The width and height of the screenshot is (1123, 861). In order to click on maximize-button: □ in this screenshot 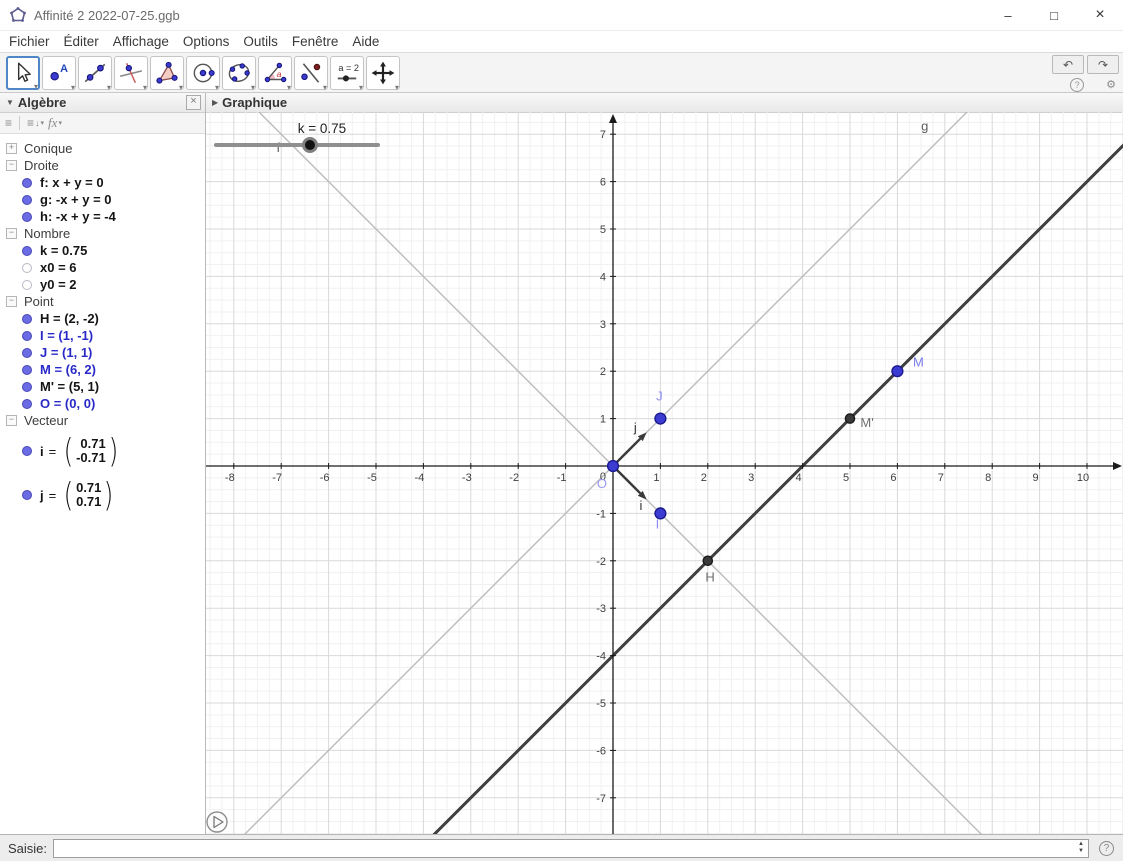, I will do `click(1054, 15)`.